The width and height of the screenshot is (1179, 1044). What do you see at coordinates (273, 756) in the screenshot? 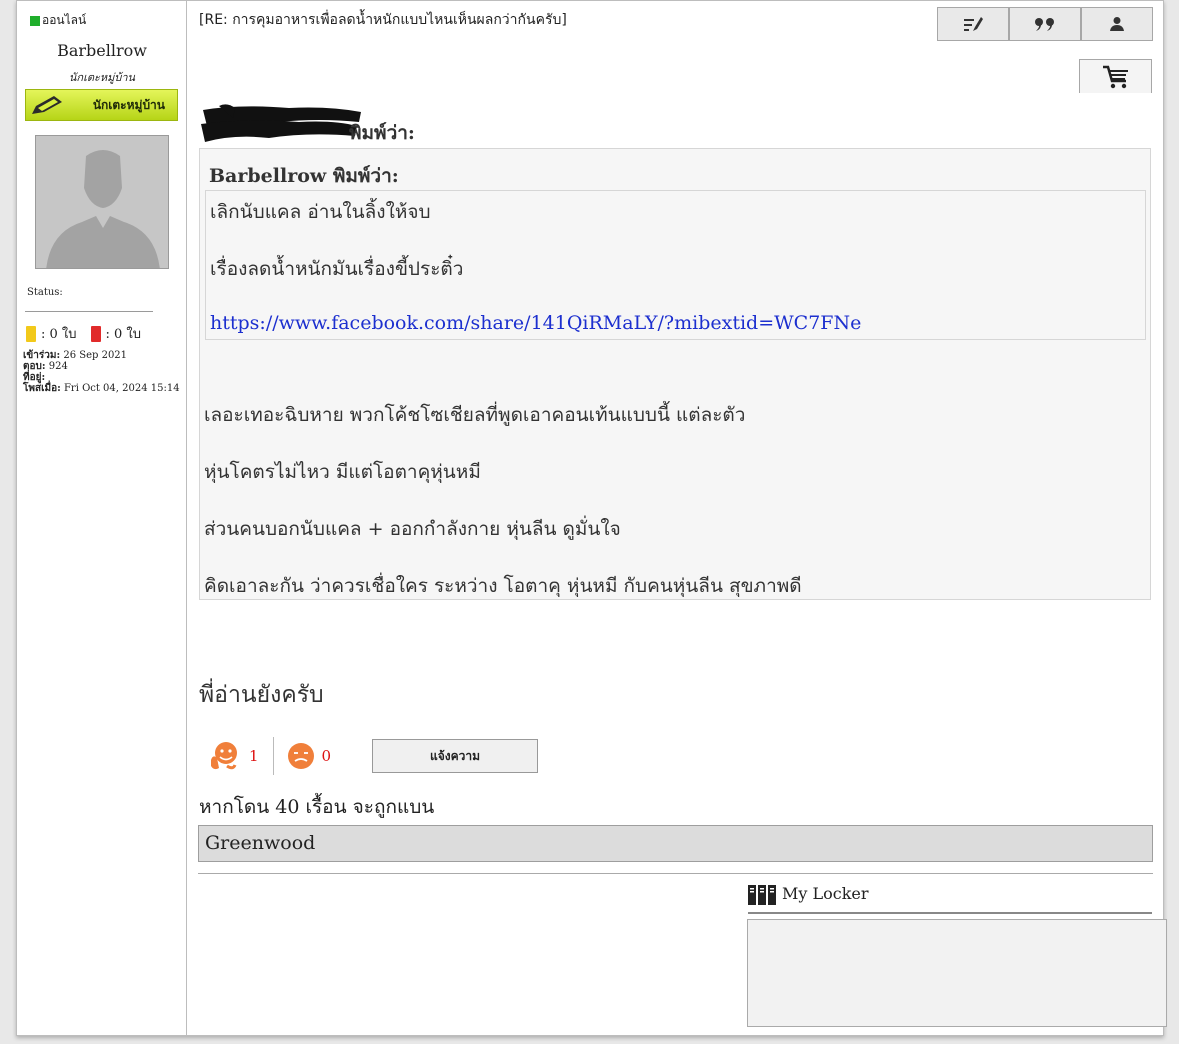
I see `reaction-divider` at bounding box center [273, 756].